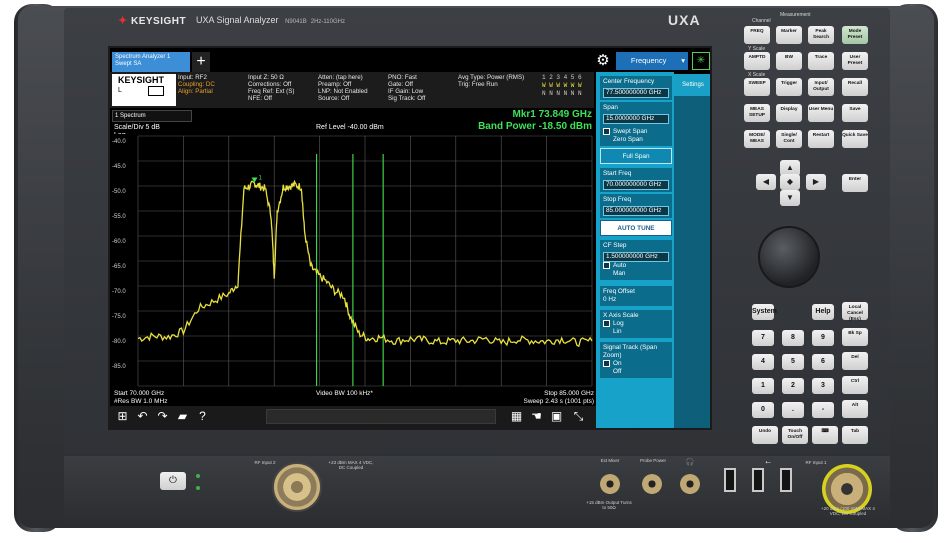 The height and width of the screenshot is (543, 952). I want to click on zoom-icon: ▣, so click(556, 416).